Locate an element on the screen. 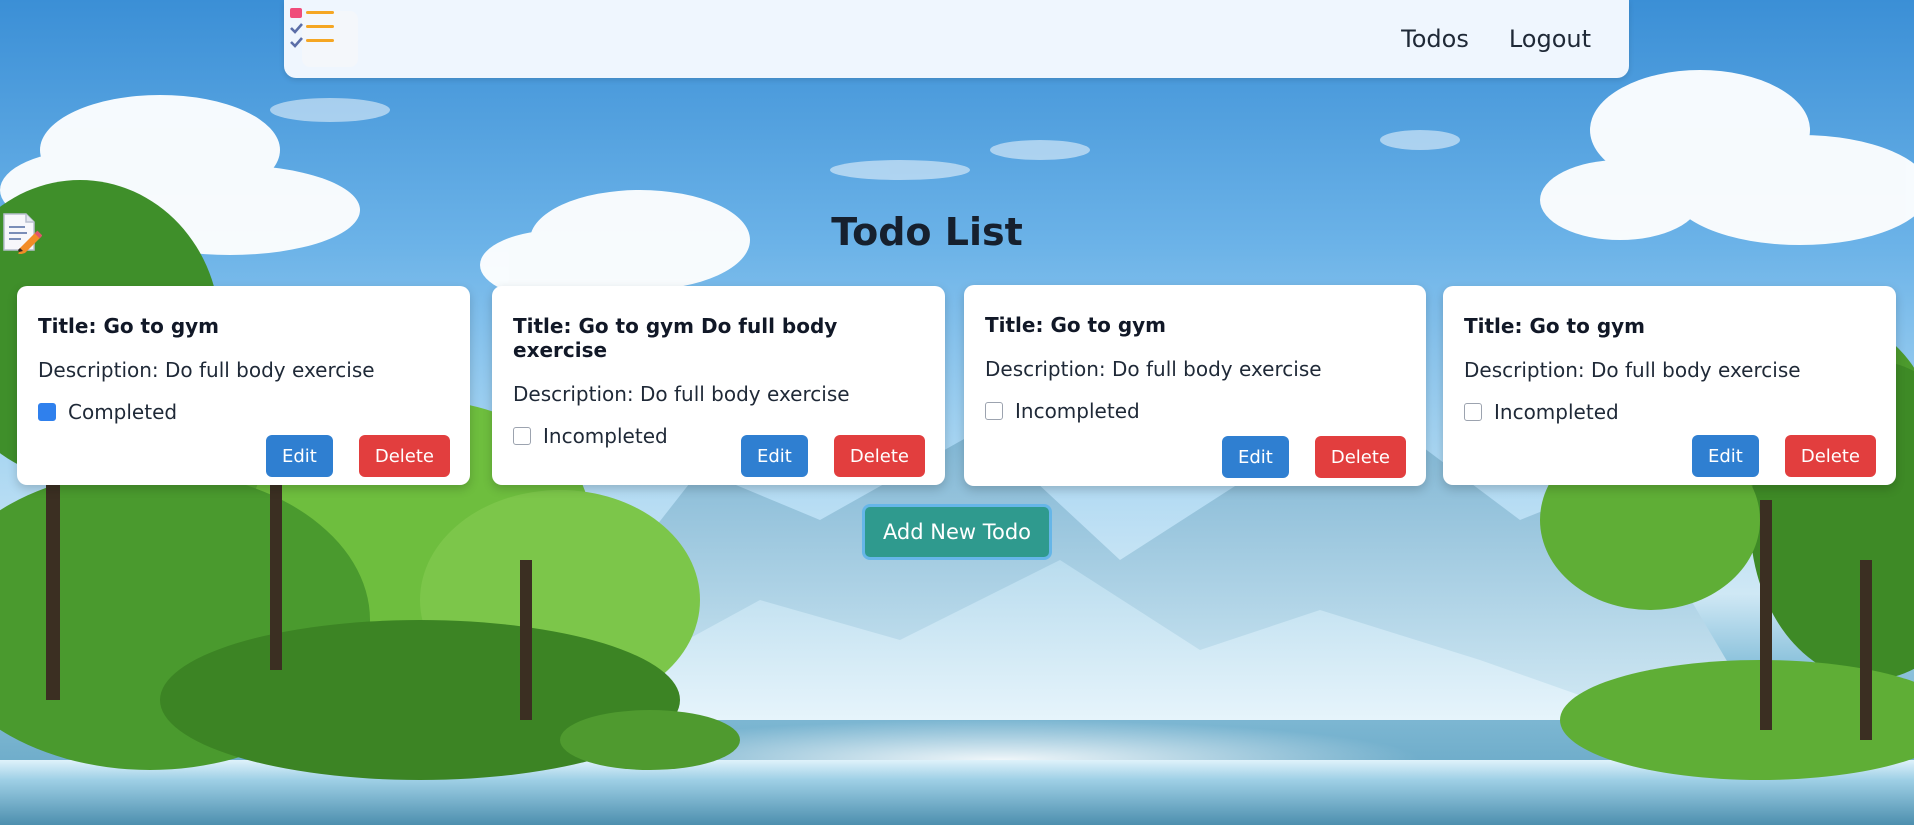 Image resolution: width=1914 pixels, height=825 pixels. nav-link-logout: Logout is located at coordinates (1550, 39).